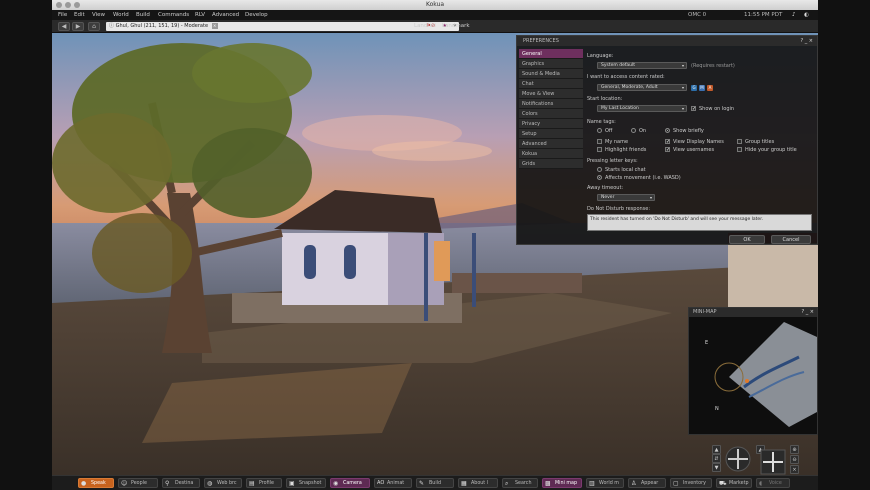 This screenshot has height=490, width=870. Describe the element at coordinates (96, 483) in the screenshot. I see `speak-button: ● Speak` at that location.